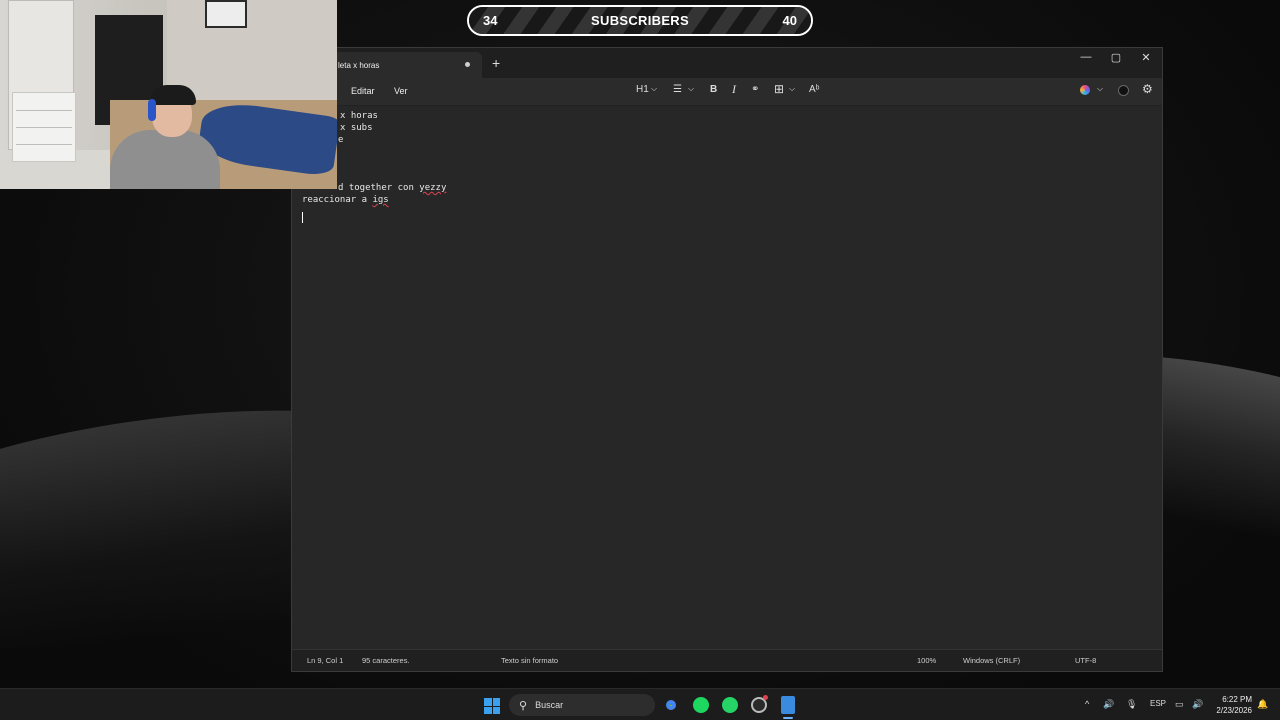  I want to click on notepad-icon, so click(788, 705).